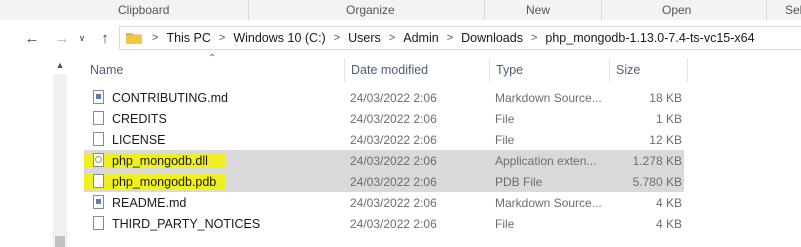  I want to click on column-header-name: Name, so click(217, 70).